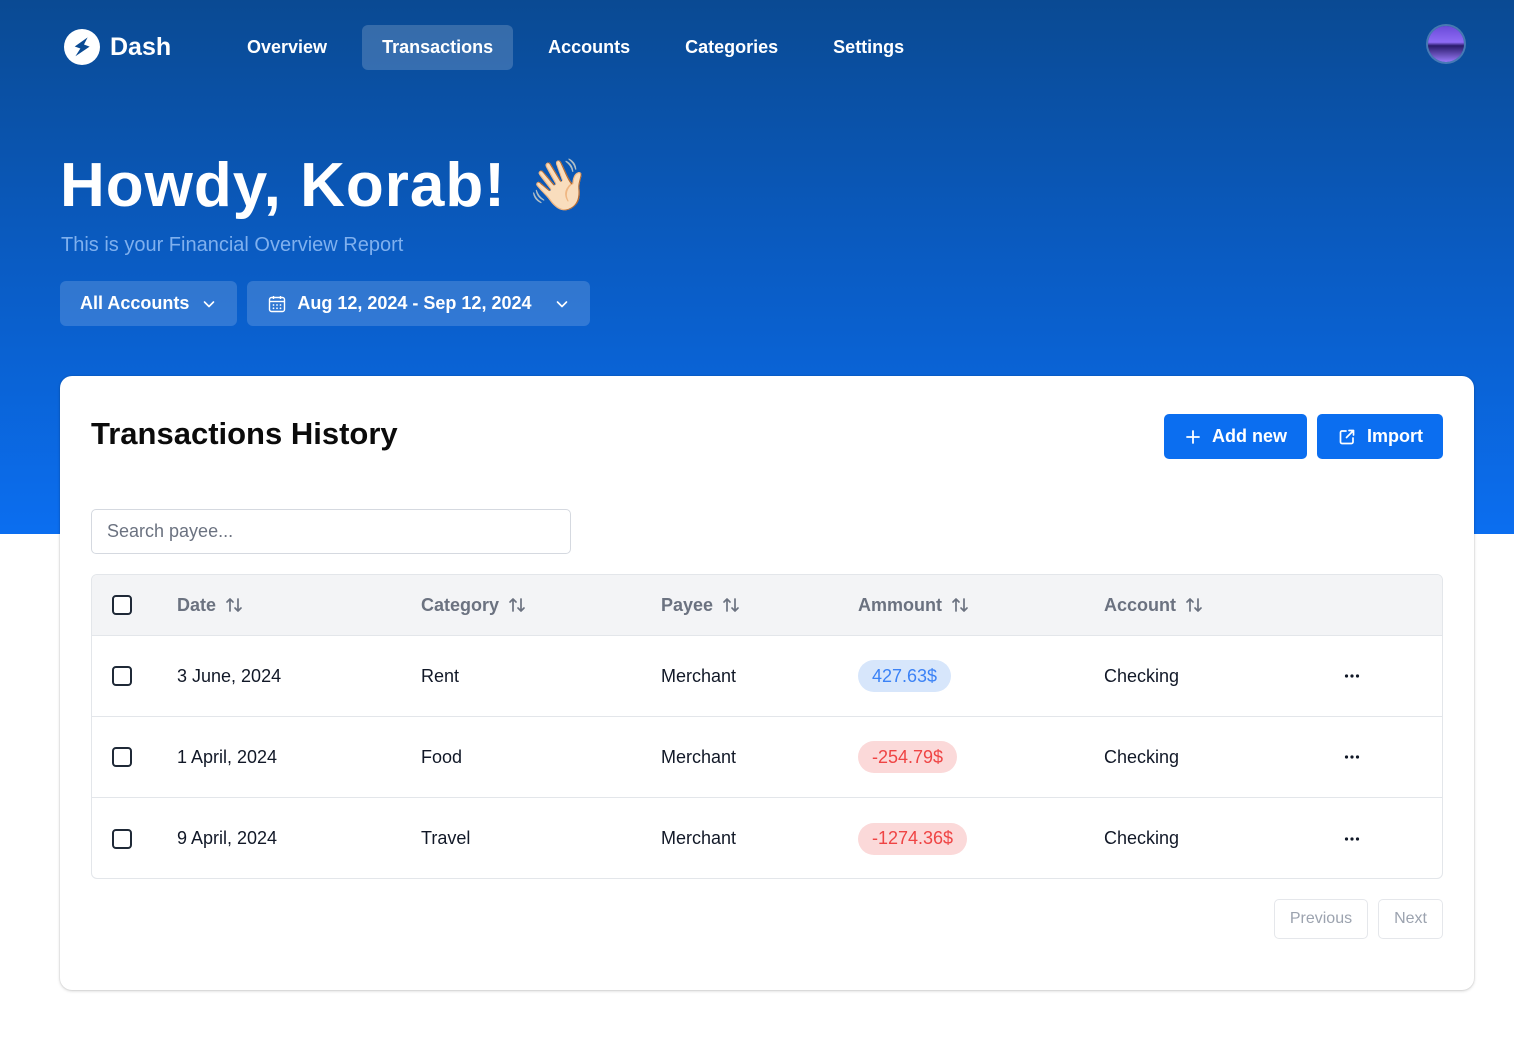 The width and height of the screenshot is (1514, 1050). I want to click on bolt-logo-icon, so click(82, 47).